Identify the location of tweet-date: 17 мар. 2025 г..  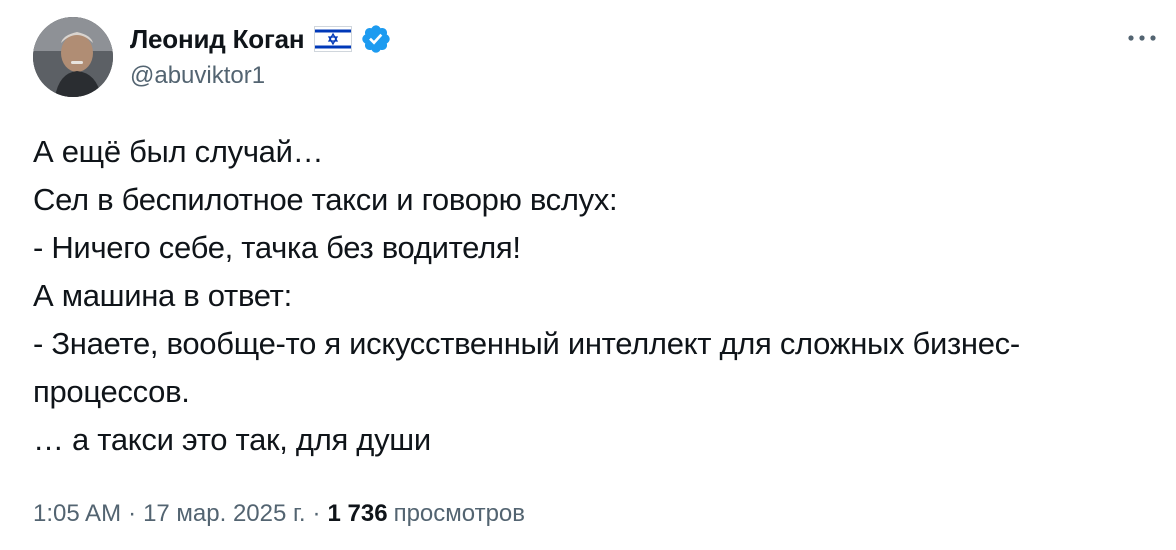
(224, 513).